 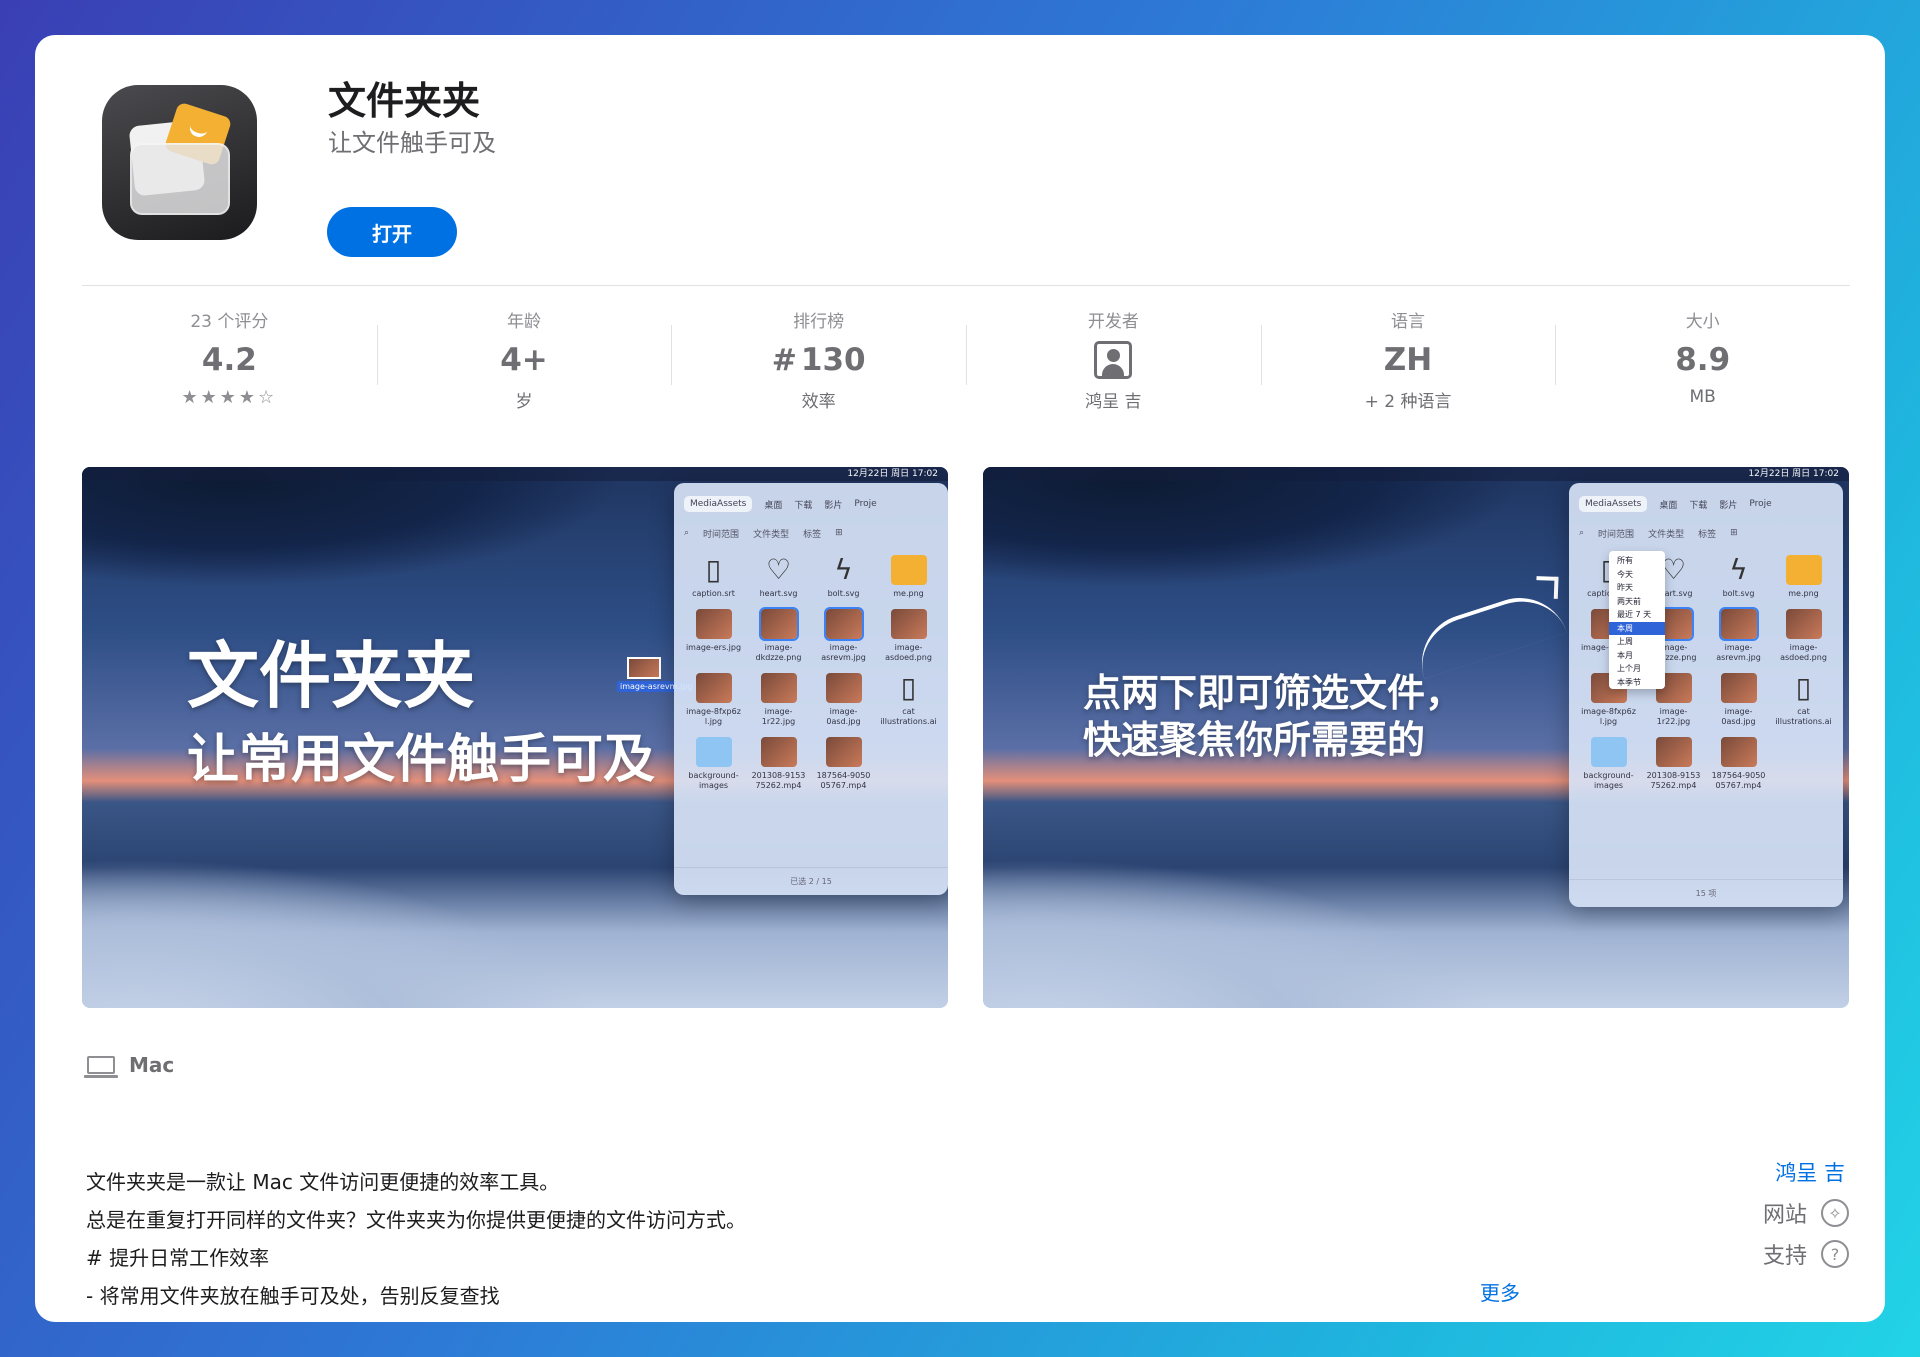 What do you see at coordinates (1728, 505) in the screenshot?
I see `finder-tab: 影片` at bounding box center [1728, 505].